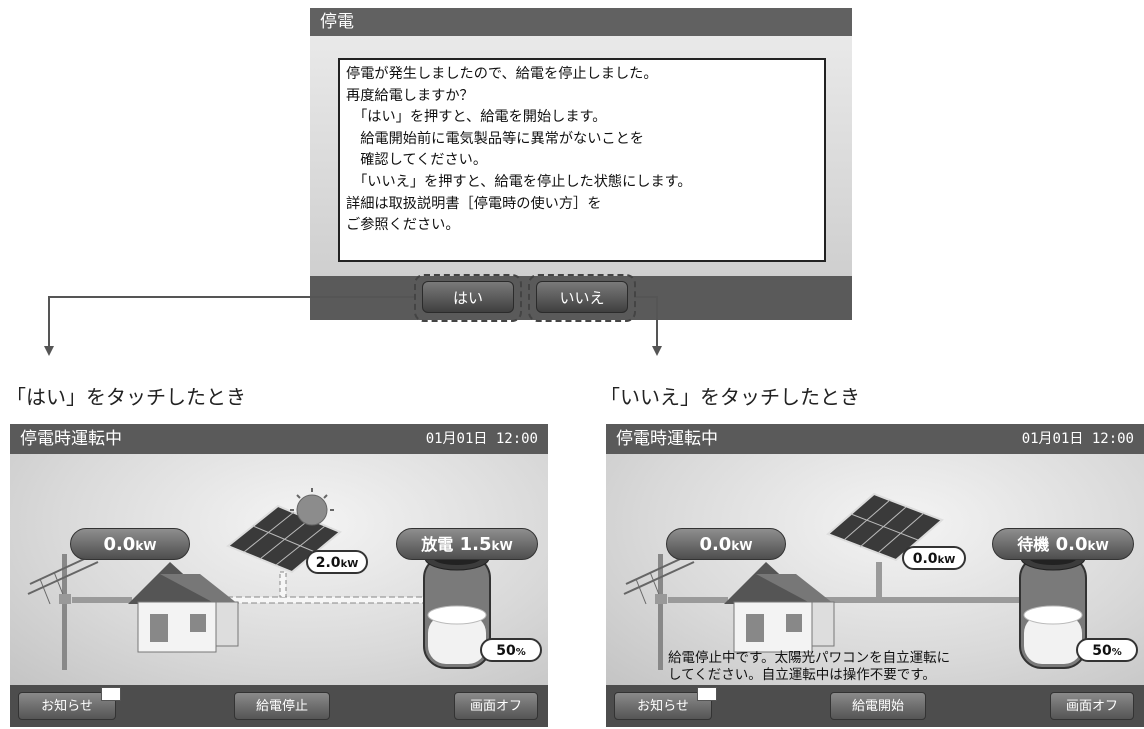 The image size is (1144, 729). I want to click on energy-flow-panel: 0.0kW 2.0kW 放電 1.5kW 50%, so click(279, 569).